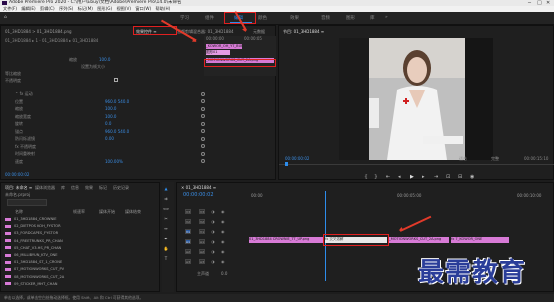 The width and height of the screenshot is (554, 302). I want to click on effect-prop-value: 100.00%, so click(114, 161).